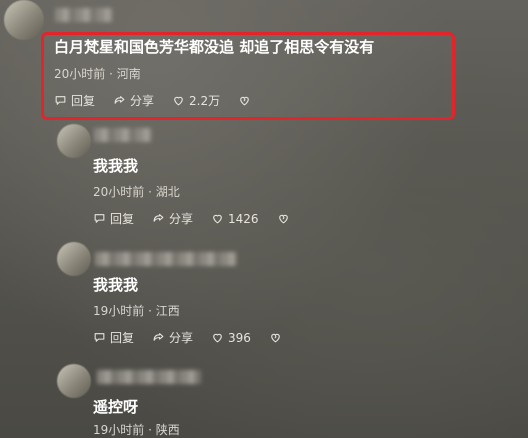  What do you see at coordinates (136, 192) in the screenshot?
I see `comment-meta: 20小时前 · 湖北` at bounding box center [136, 192].